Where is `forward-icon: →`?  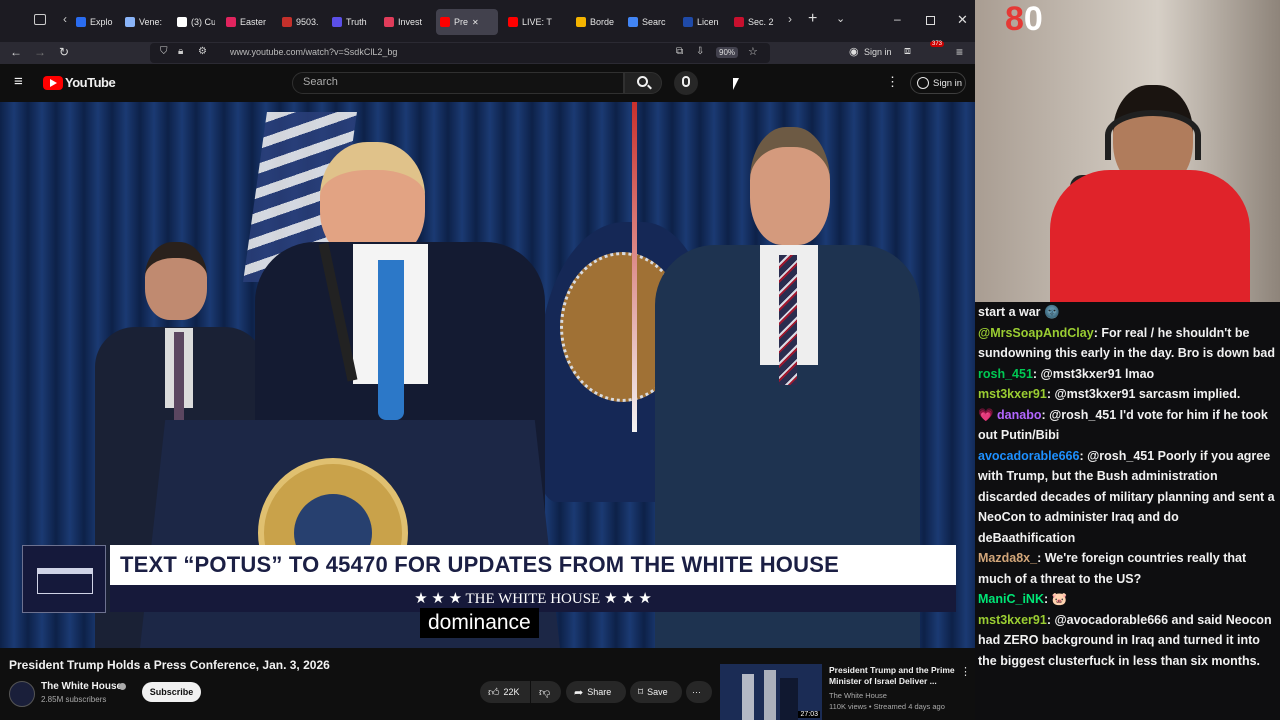 forward-icon: → is located at coordinates (40, 52).